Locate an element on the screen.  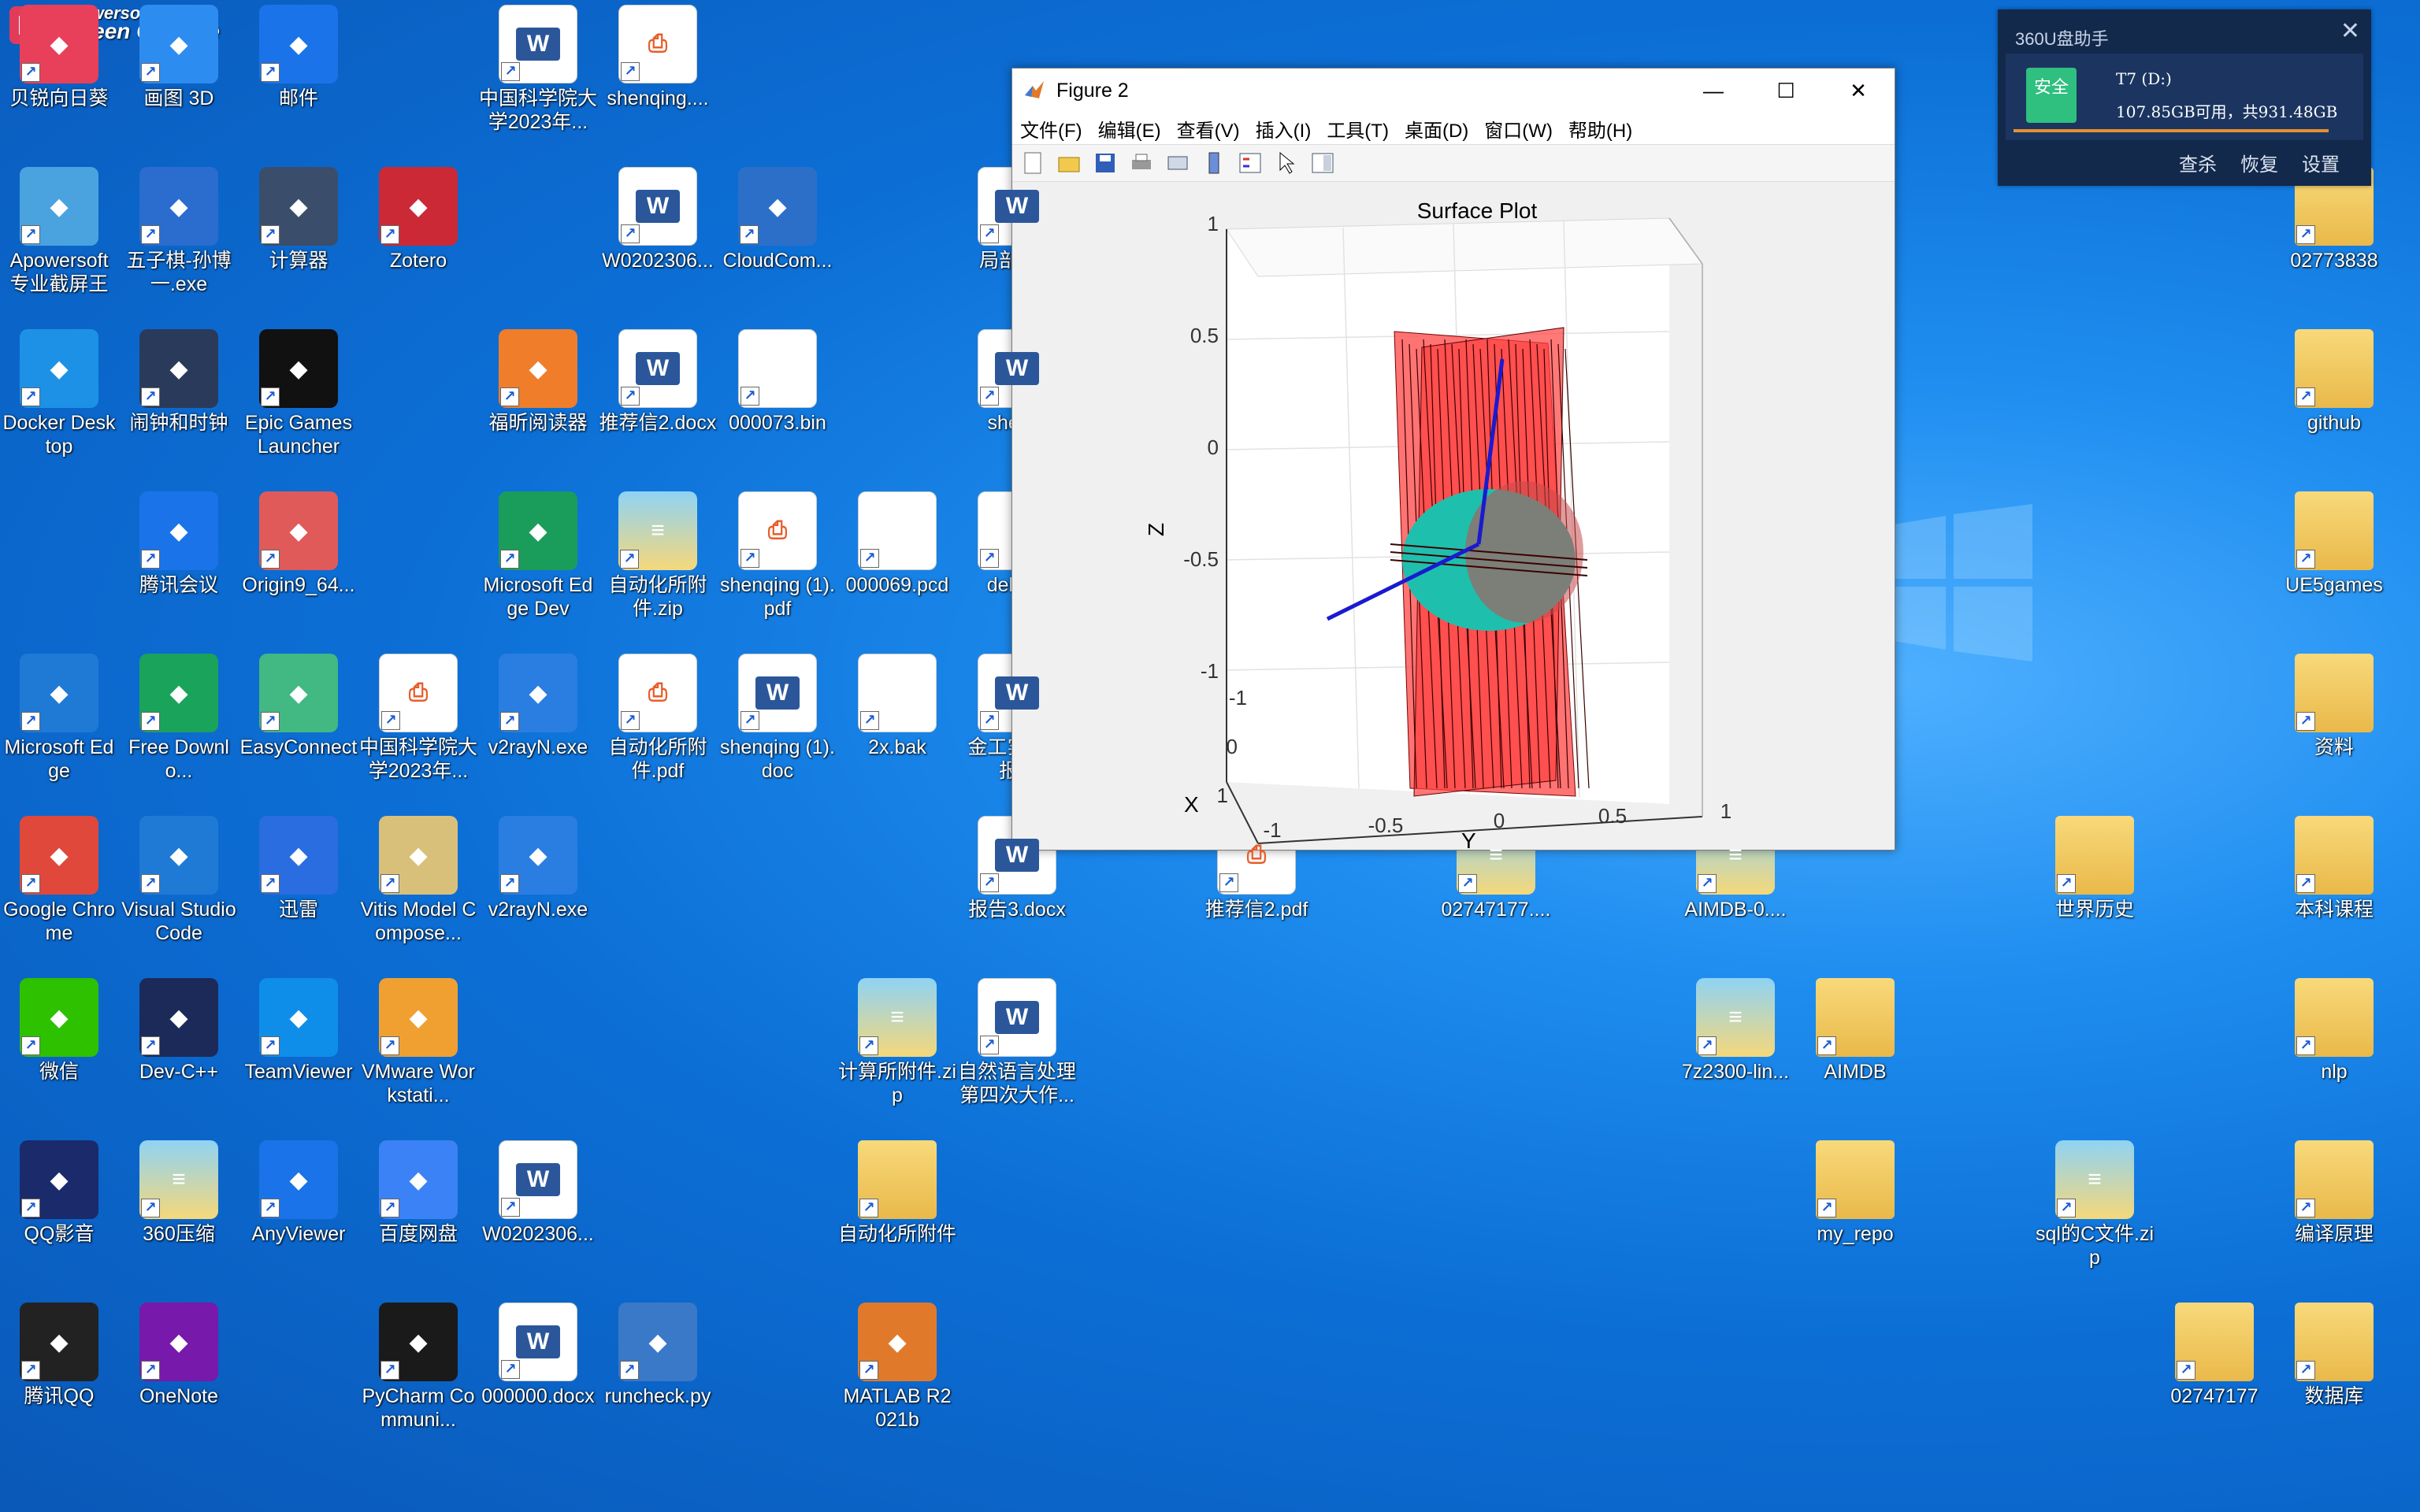
figure-titlebar: Figure 2 — ☐ ✕ is located at coordinates (1453, 91).